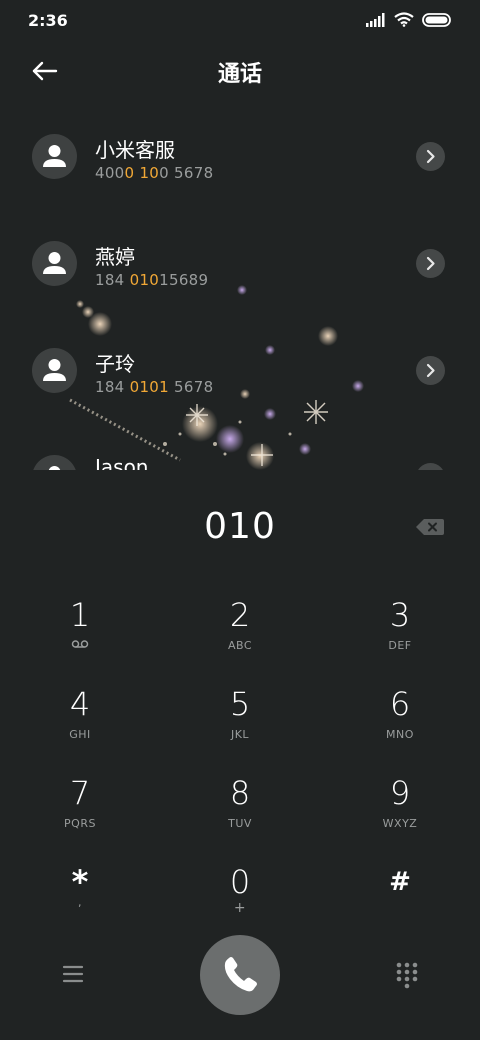 The height and width of the screenshot is (1040, 480). What do you see at coordinates (436, 19) in the screenshot?
I see `battery-icon` at bounding box center [436, 19].